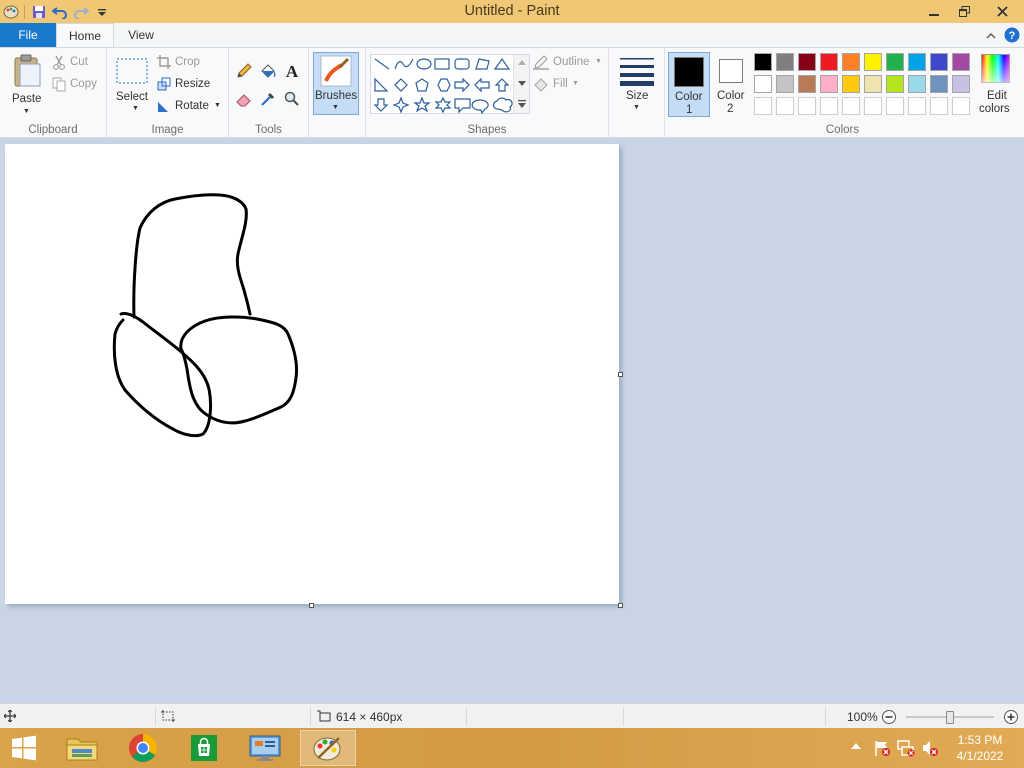  What do you see at coordinates (85, 35) in the screenshot?
I see `tab-home: Home` at bounding box center [85, 35].